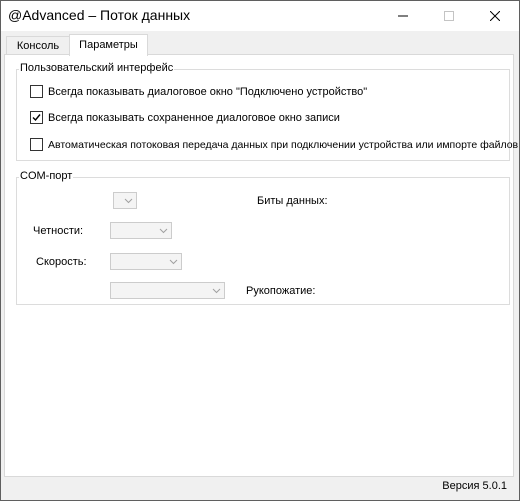  I want to click on handshake-label: Рукопожатие:, so click(281, 291).